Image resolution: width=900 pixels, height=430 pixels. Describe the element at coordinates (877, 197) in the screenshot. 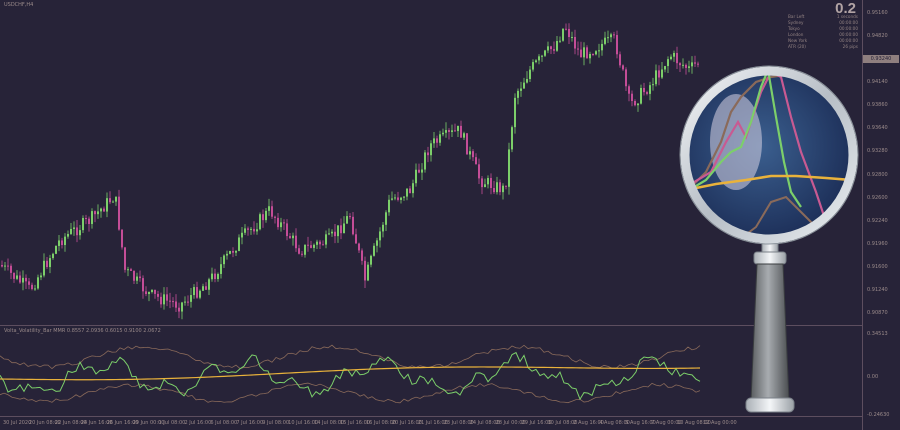

I see `price-tick-label: 0.92600` at that location.